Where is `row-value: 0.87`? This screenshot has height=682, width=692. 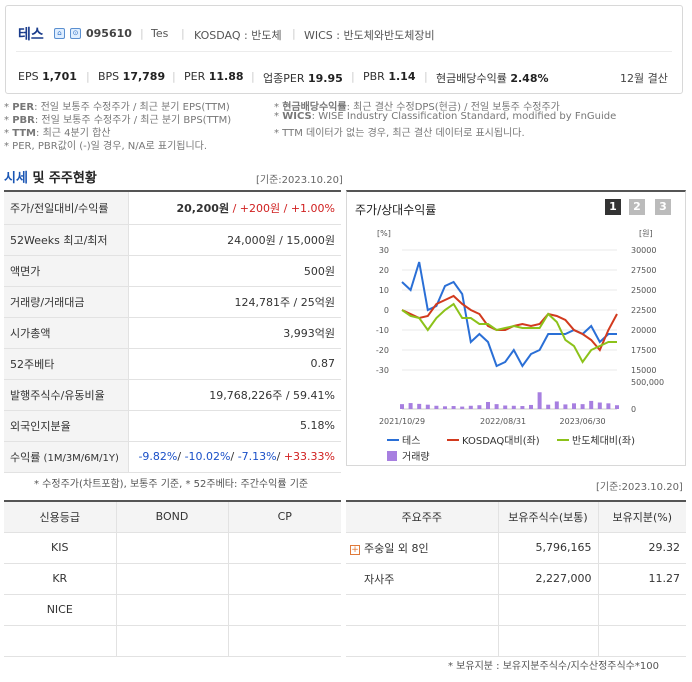
row-value: 0.87 is located at coordinates (234, 364).